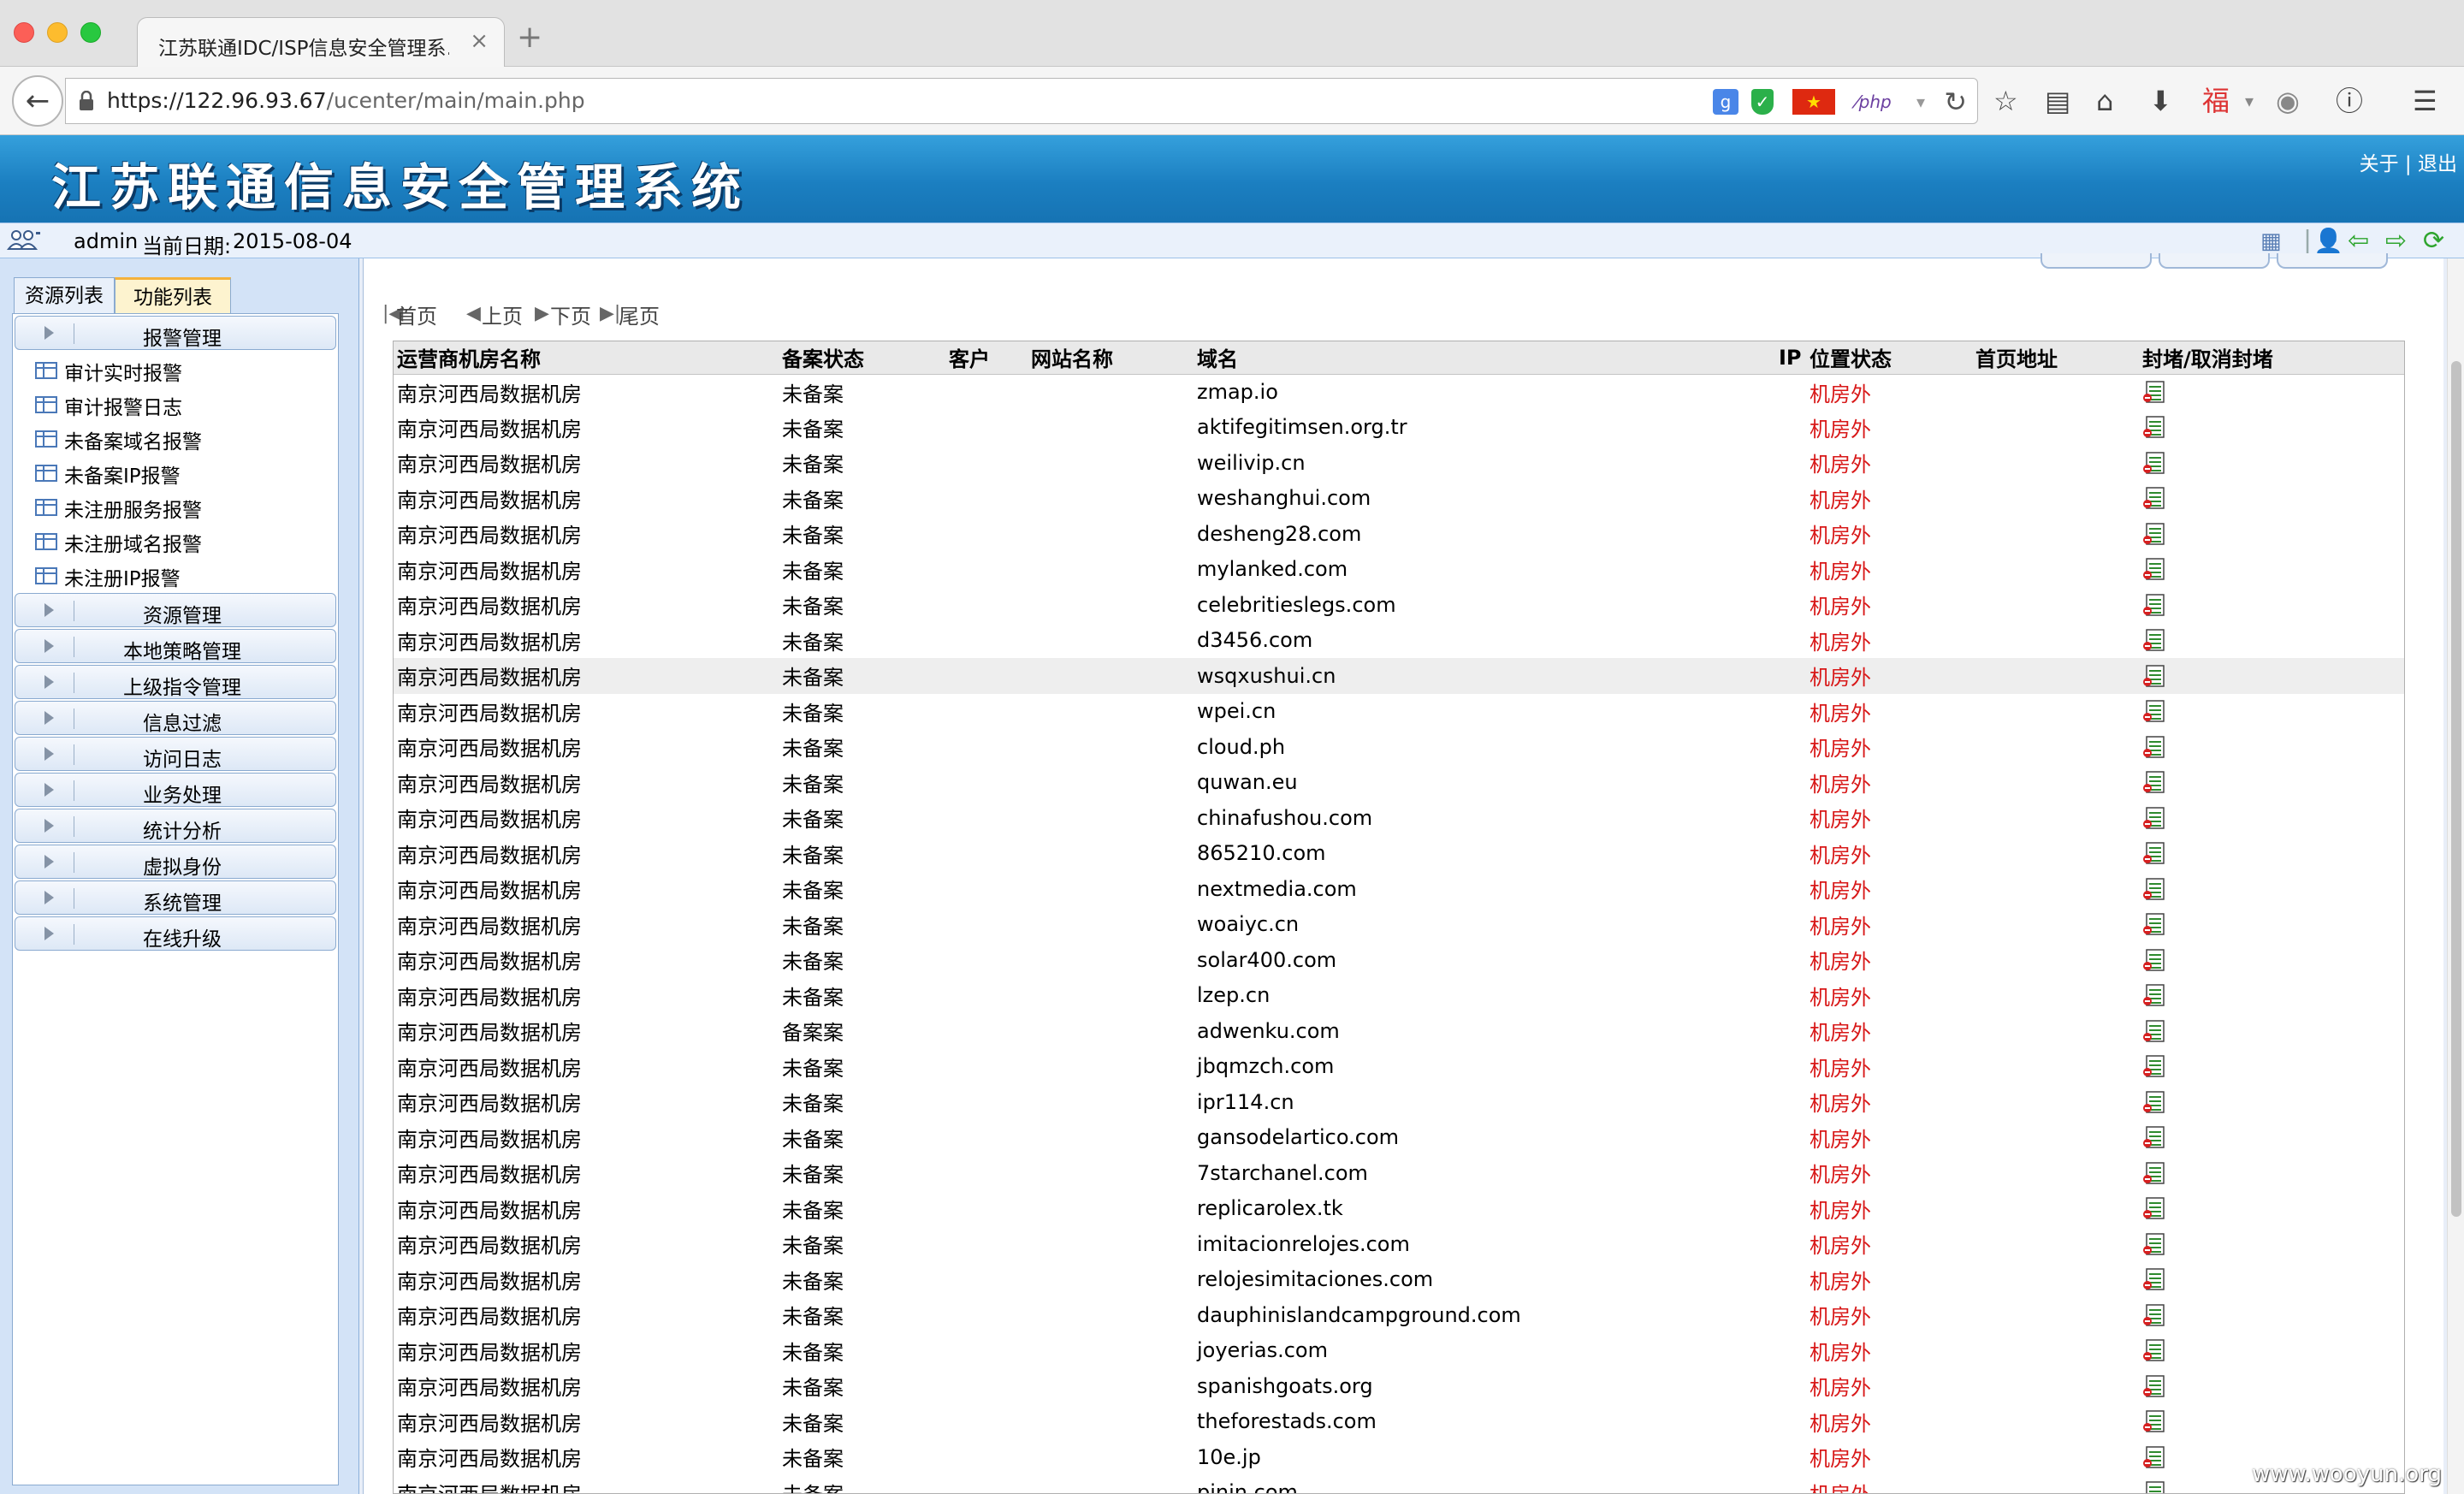 The image size is (2464, 1494). What do you see at coordinates (175, 862) in the screenshot?
I see `menu-group: 虚拟身份` at bounding box center [175, 862].